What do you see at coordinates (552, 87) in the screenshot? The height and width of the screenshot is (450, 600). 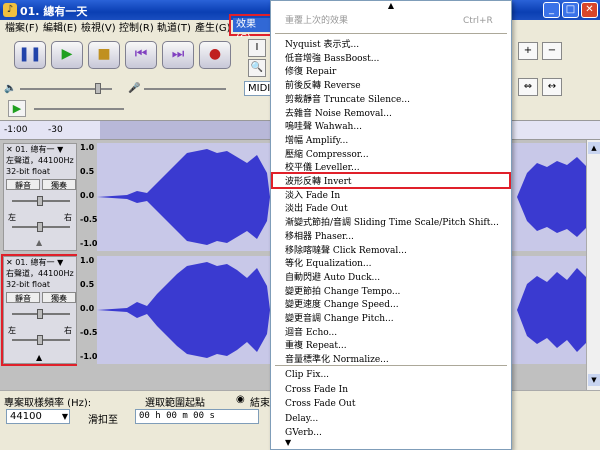 I see `fit-project-button: ↔` at bounding box center [552, 87].